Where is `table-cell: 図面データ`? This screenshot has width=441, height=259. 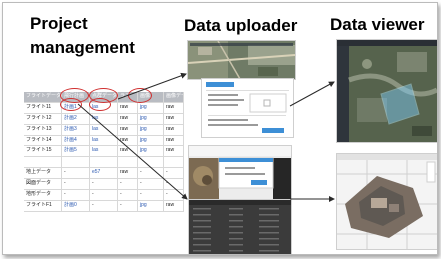 table-cell: 図面データ is located at coordinates (43, 184).